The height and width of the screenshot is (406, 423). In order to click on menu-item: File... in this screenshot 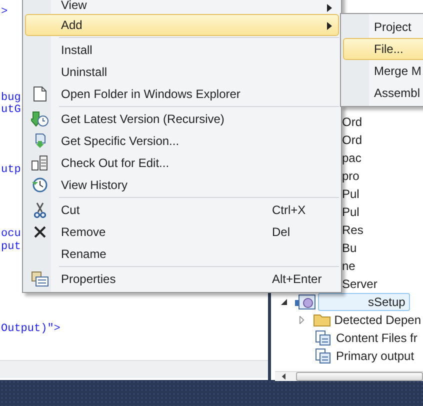, I will do `click(383, 49)`.